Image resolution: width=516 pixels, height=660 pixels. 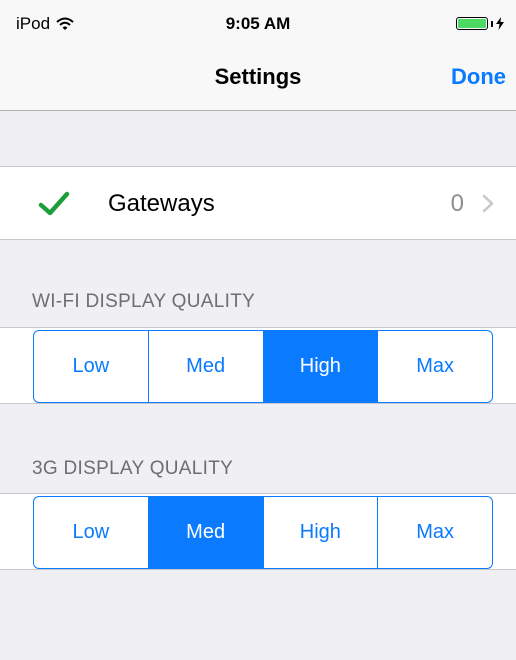 I want to click on wifi-quality-med: Med, so click(x=206, y=366).